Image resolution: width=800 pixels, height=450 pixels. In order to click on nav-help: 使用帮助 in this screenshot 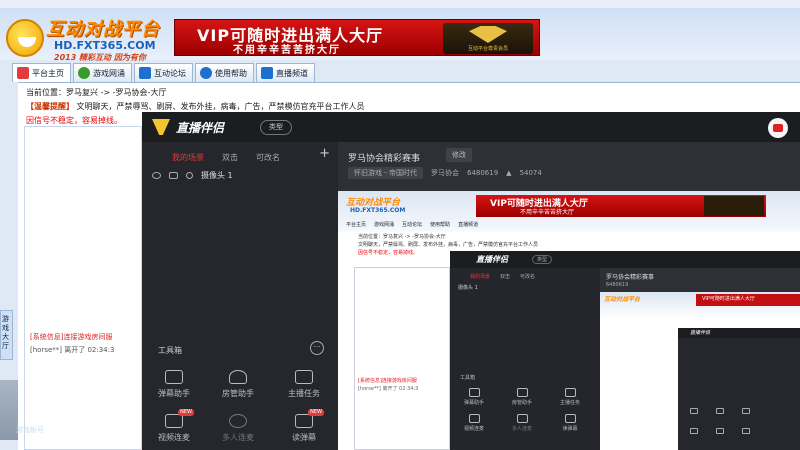, I will do `click(224, 72)`.